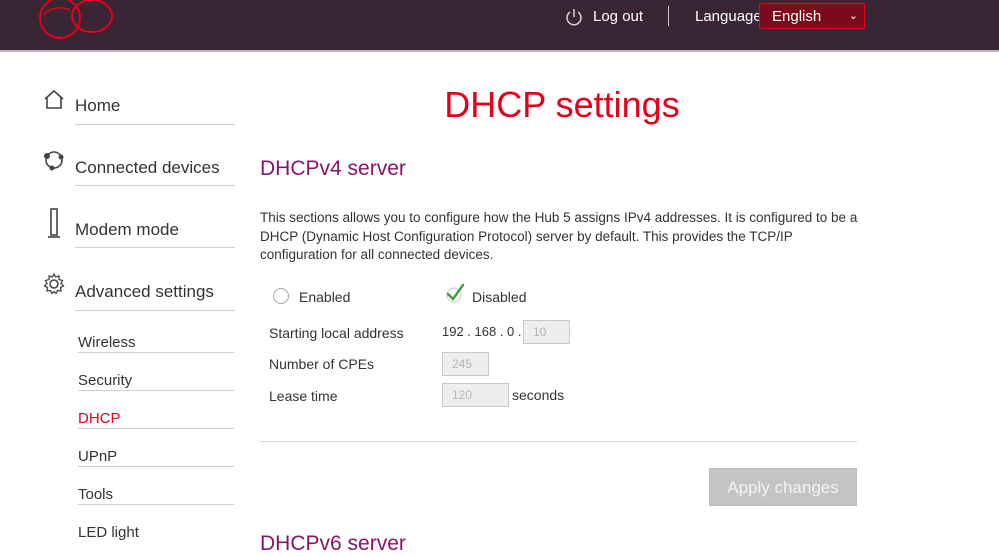 This screenshot has height=556, width=999. What do you see at coordinates (499, 297) in the screenshot?
I see `disabled-label: Disabled` at bounding box center [499, 297].